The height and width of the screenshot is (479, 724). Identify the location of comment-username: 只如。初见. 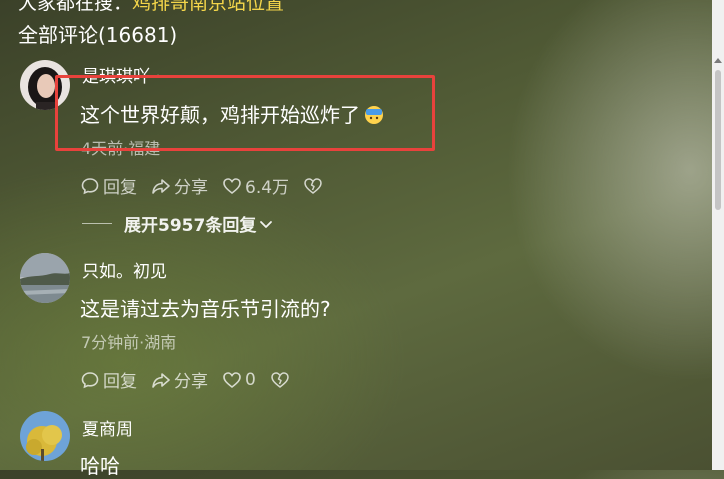
(124, 269).